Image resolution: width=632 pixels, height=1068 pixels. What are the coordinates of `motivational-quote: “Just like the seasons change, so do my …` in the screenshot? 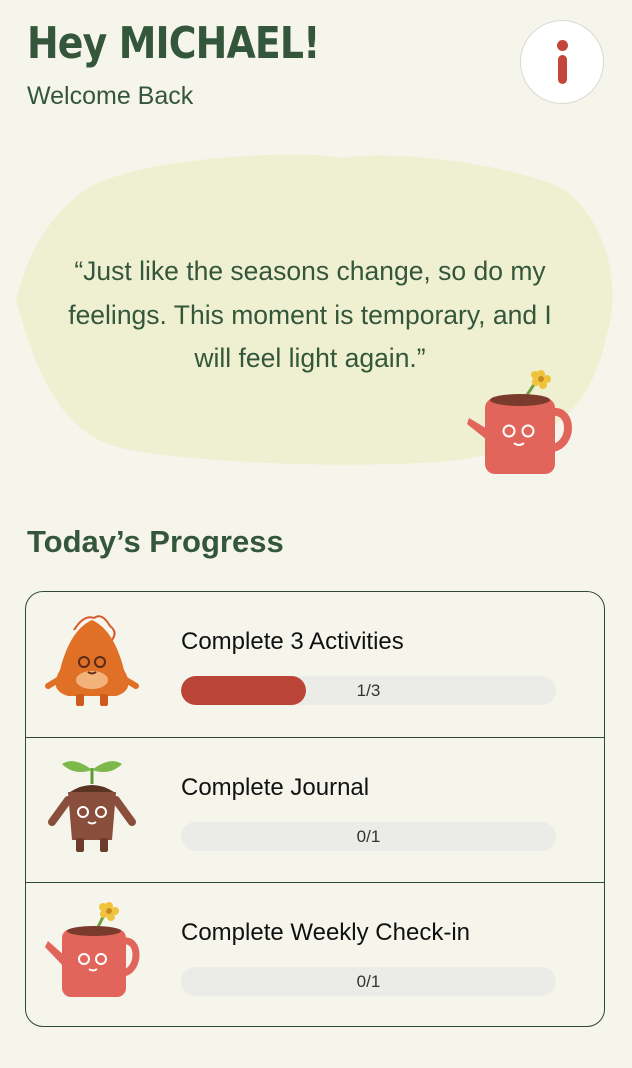 It's located at (310, 314).